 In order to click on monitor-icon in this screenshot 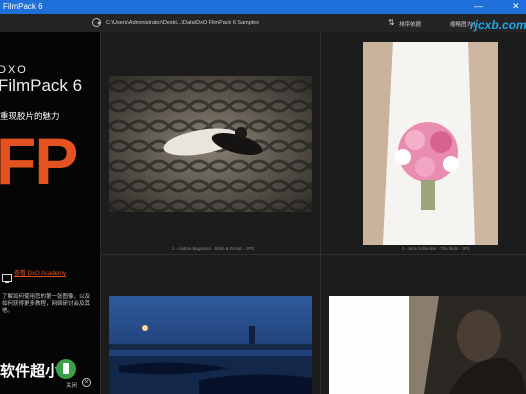, I will do `click(7, 278)`.